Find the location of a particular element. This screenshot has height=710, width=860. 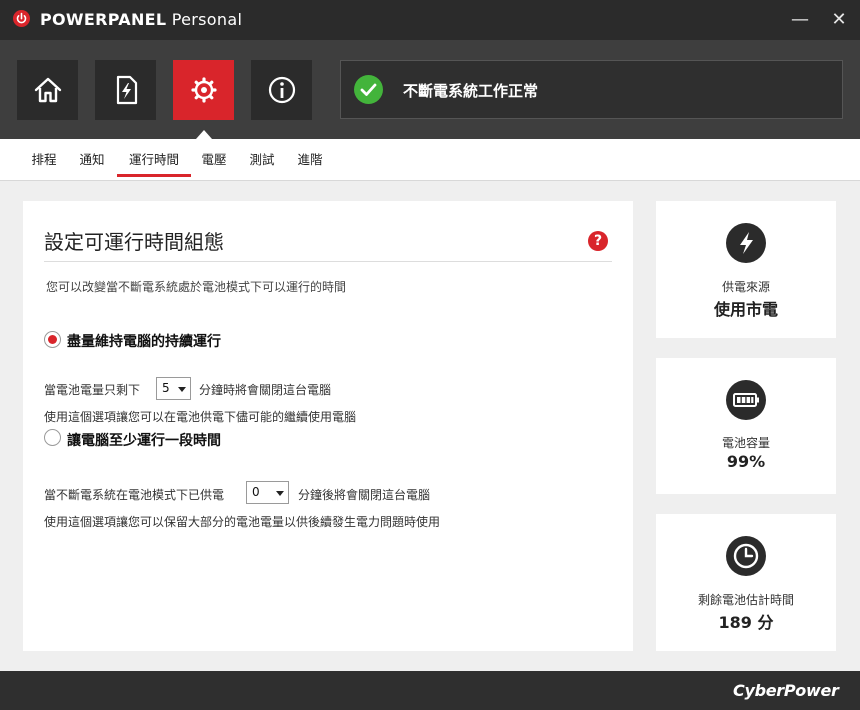

check-circle-icon is located at coordinates (368, 89).